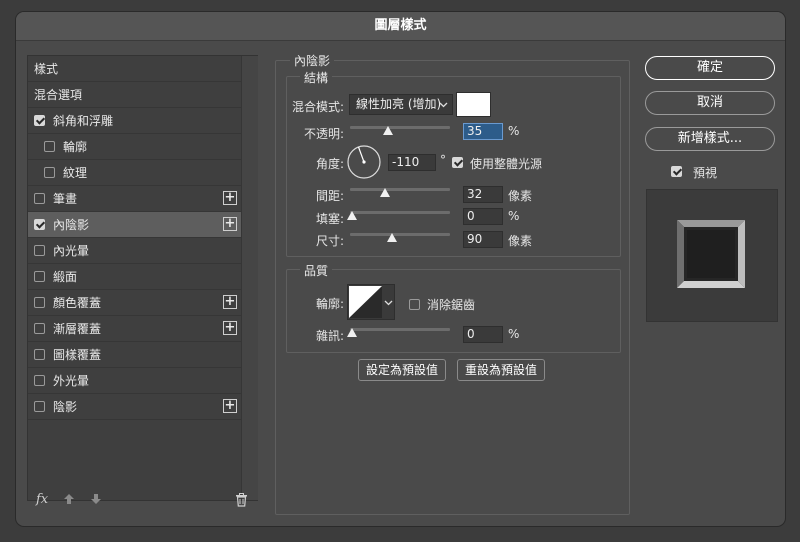 The height and width of the screenshot is (542, 800). I want to click on shadow-color-swatch, so click(473, 104).